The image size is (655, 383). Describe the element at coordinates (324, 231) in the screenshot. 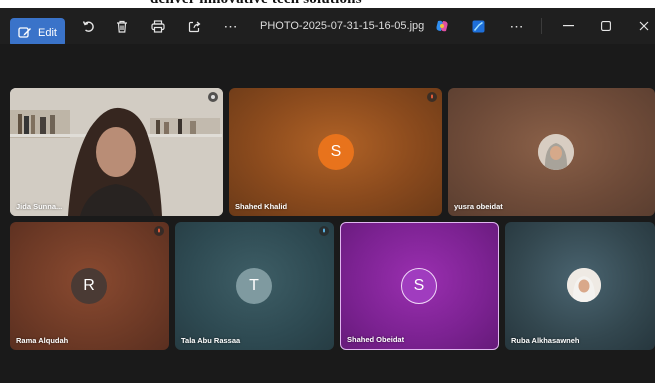

I see `speaking-icon` at that location.